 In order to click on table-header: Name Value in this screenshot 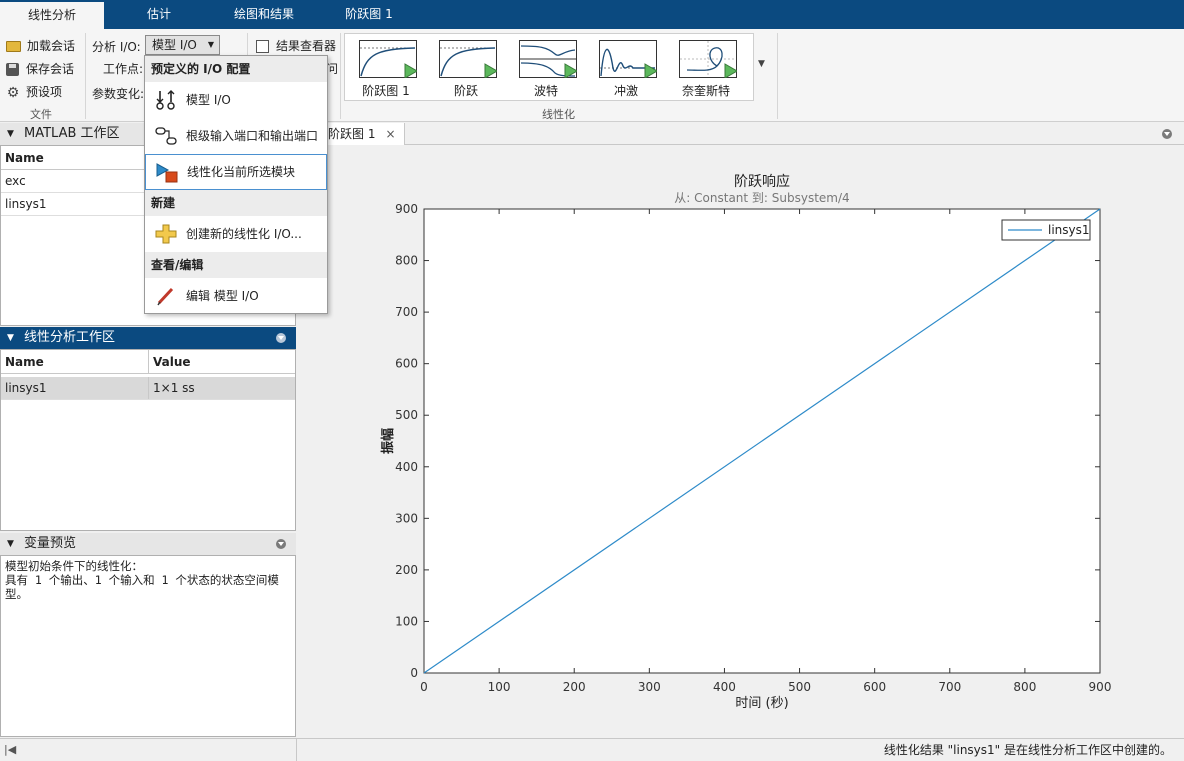, I will do `click(148, 362)`.